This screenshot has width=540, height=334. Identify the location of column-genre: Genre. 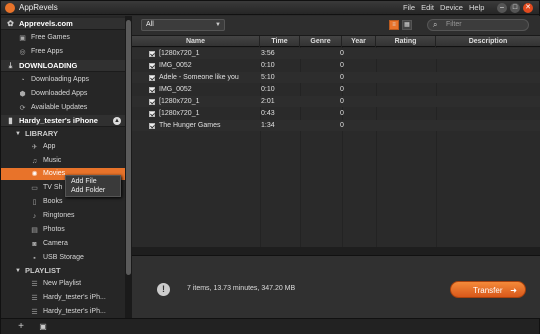
(321, 41).